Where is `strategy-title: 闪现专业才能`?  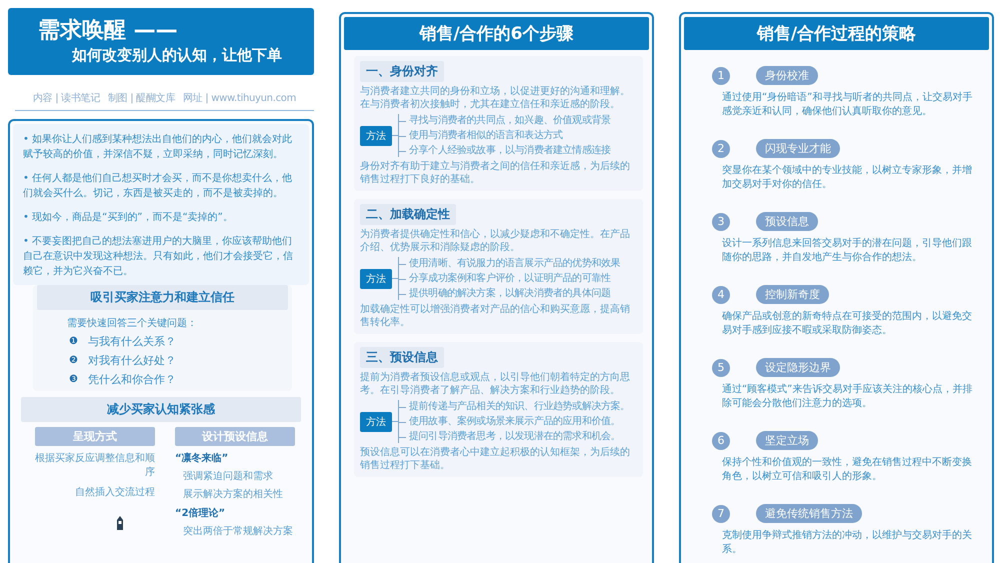 strategy-title: 闪现专业才能 is located at coordinates (798, 148).